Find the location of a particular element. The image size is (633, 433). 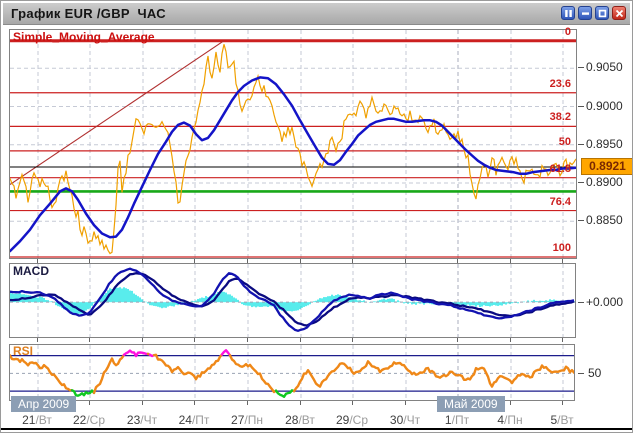

x-axis-label: 29/Ср is located at coordinates (352, 420).